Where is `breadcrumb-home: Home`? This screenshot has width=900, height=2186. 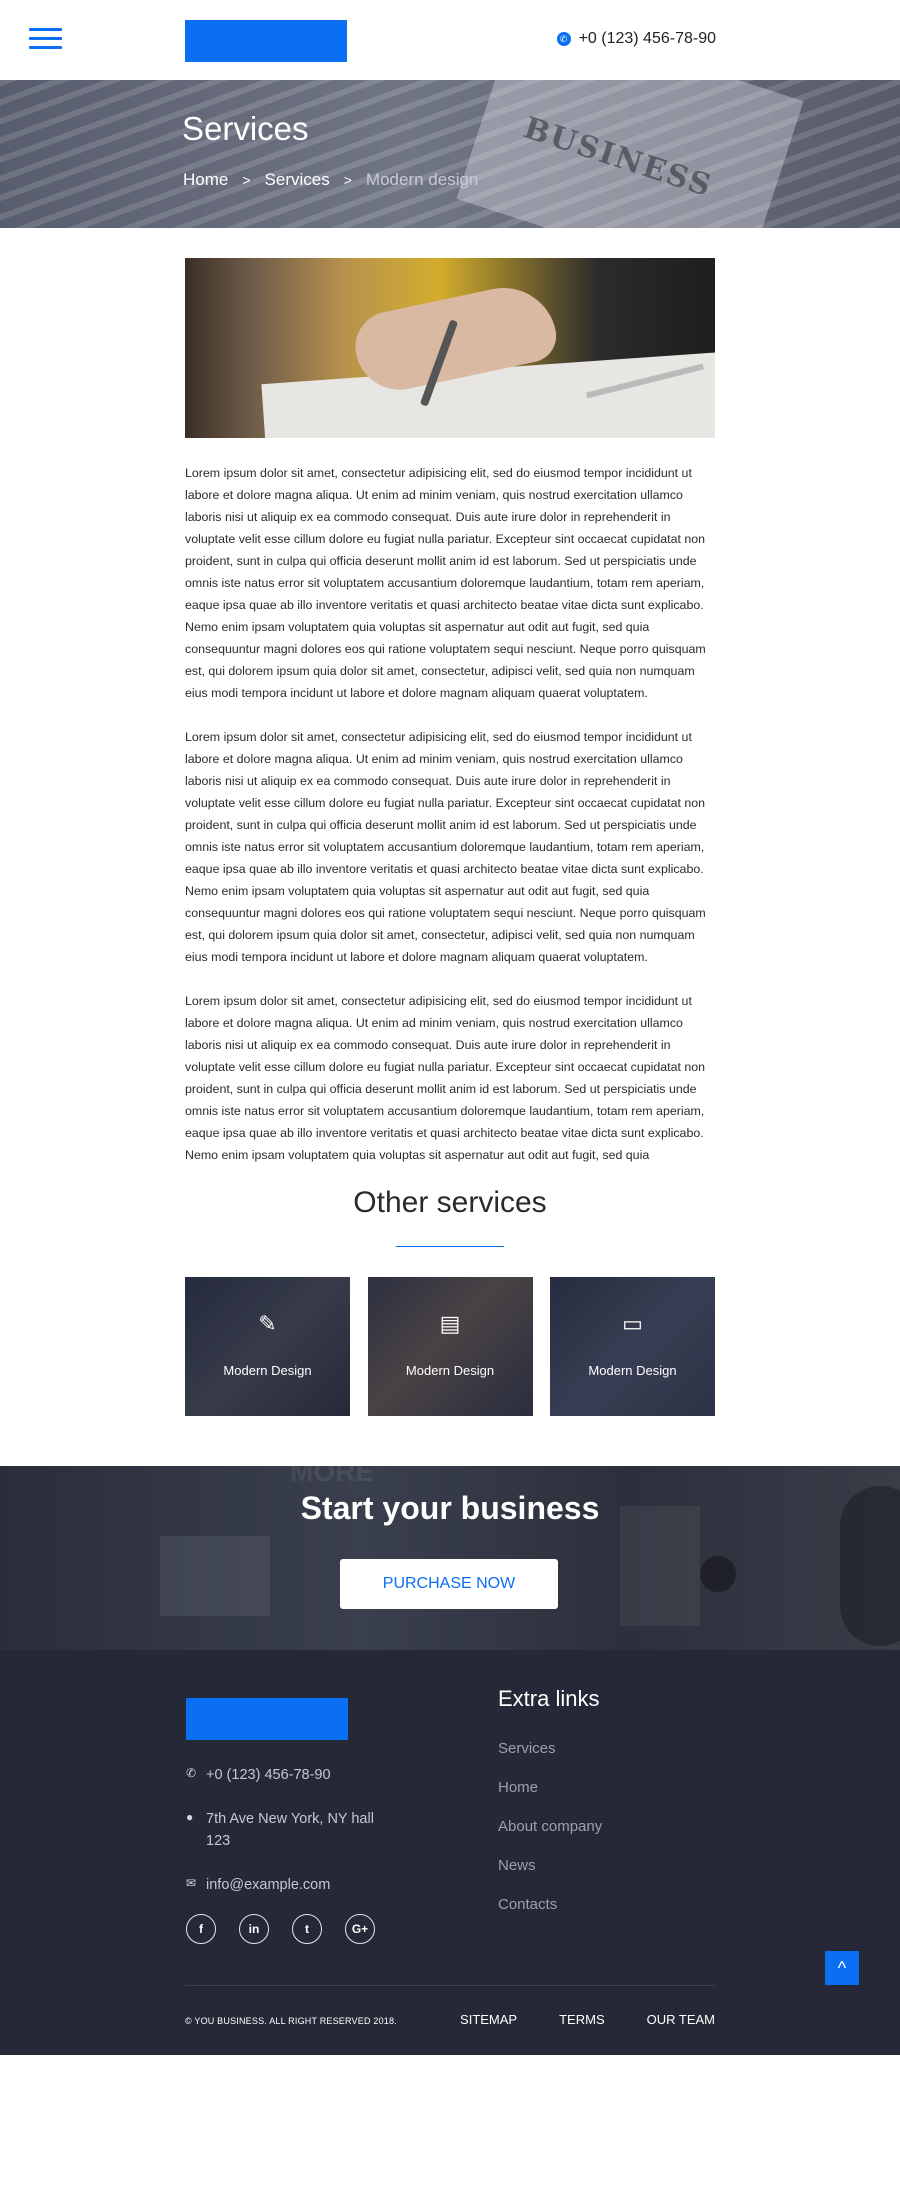 breadcrumb-home: Home is located at coordinates (205, 180).